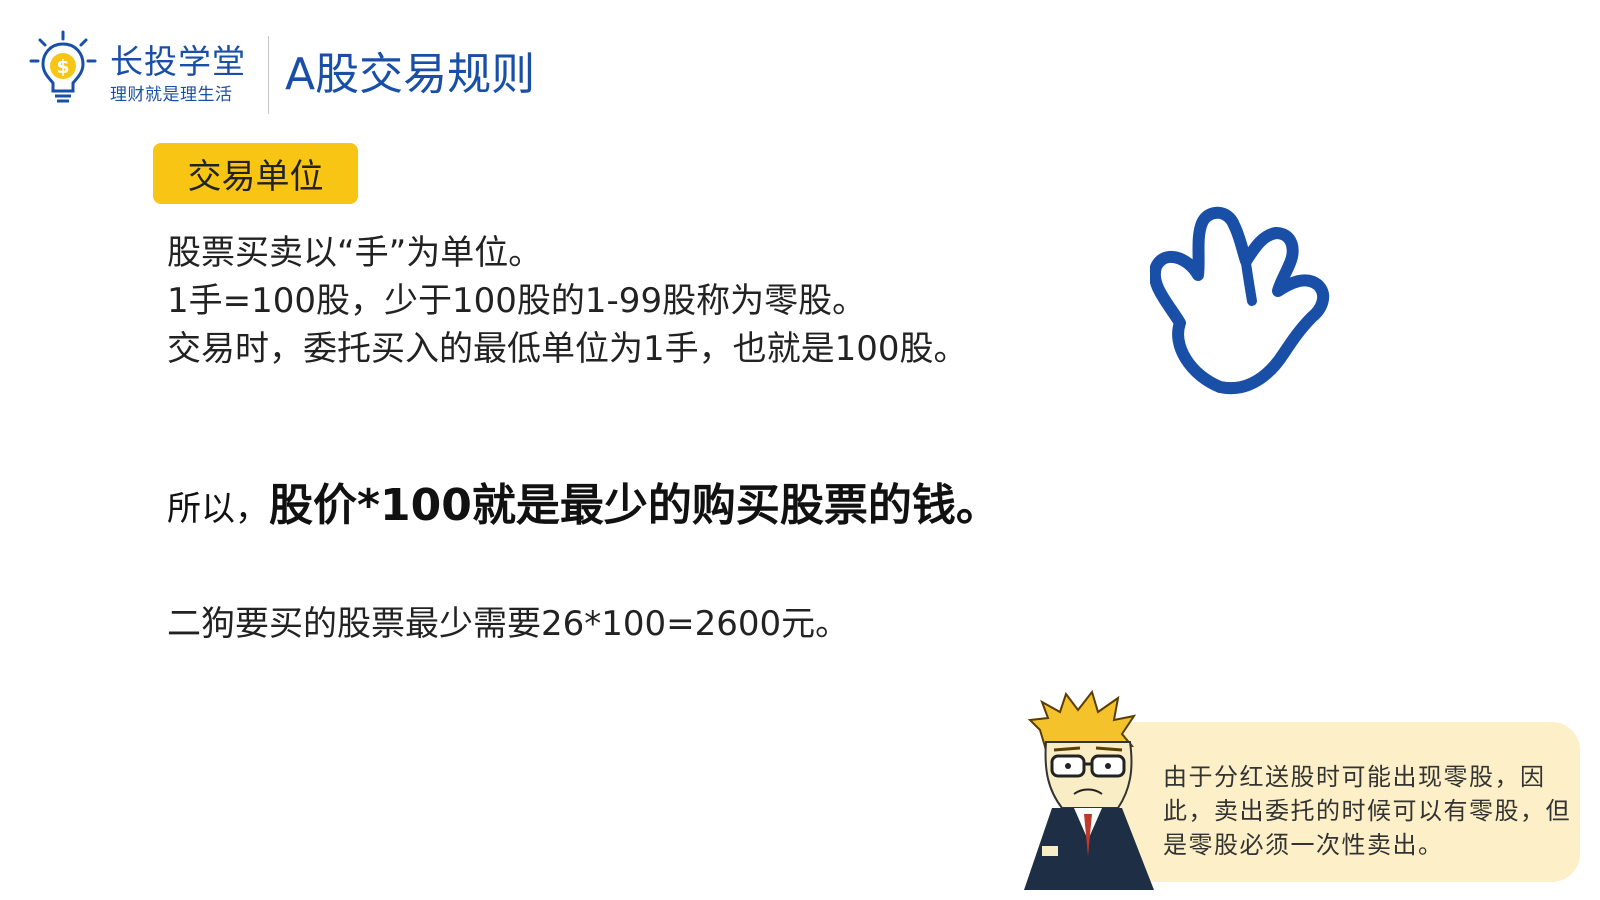 Image resolution: width=1600 pixels, height=900 pixels. I want to click on cartoon-man-icon, so click(1089, 790).